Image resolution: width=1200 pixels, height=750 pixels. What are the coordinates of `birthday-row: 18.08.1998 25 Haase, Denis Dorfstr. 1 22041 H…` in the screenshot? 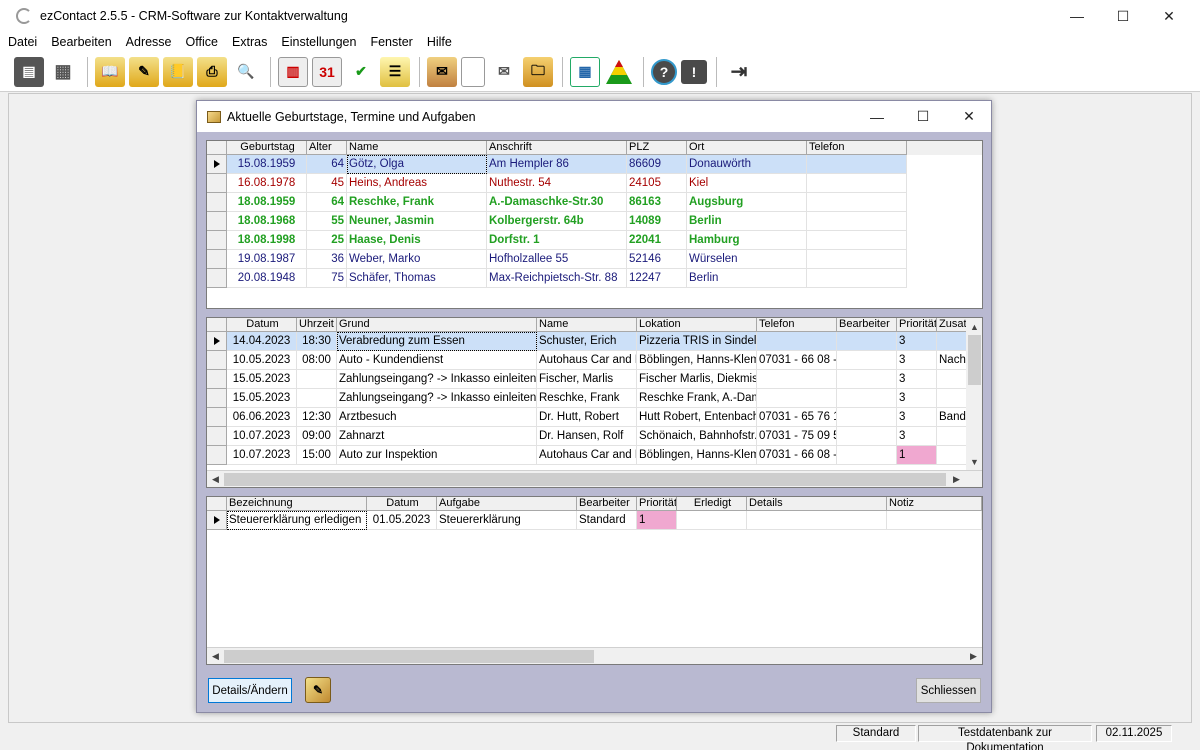 It's located at (594, 240).